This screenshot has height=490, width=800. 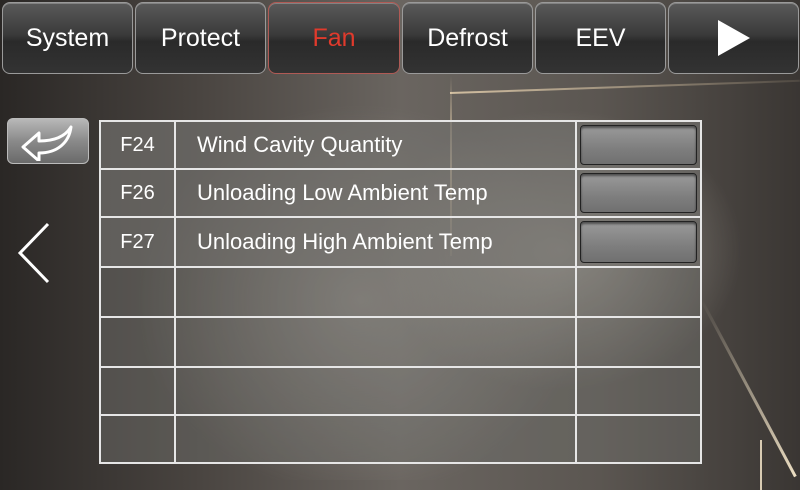 I want to click on undo-arrow-icon, so click(x=47, y=143).